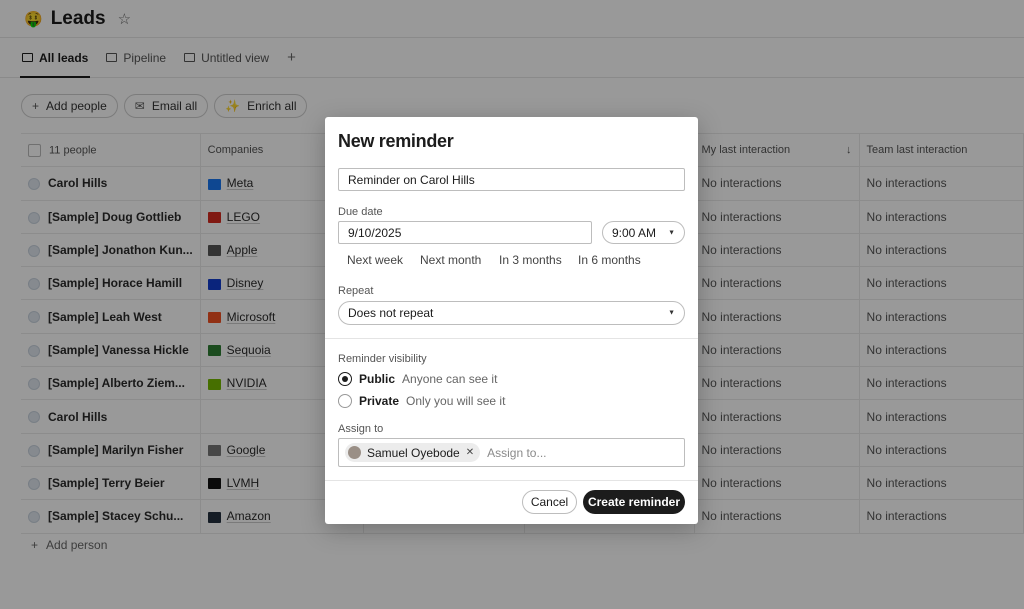 This screenshot has height=609, width=1024. Describe the element at coordinates (450, 379) in the screenshot. I see `public-description: Anyone can see it` at that location.